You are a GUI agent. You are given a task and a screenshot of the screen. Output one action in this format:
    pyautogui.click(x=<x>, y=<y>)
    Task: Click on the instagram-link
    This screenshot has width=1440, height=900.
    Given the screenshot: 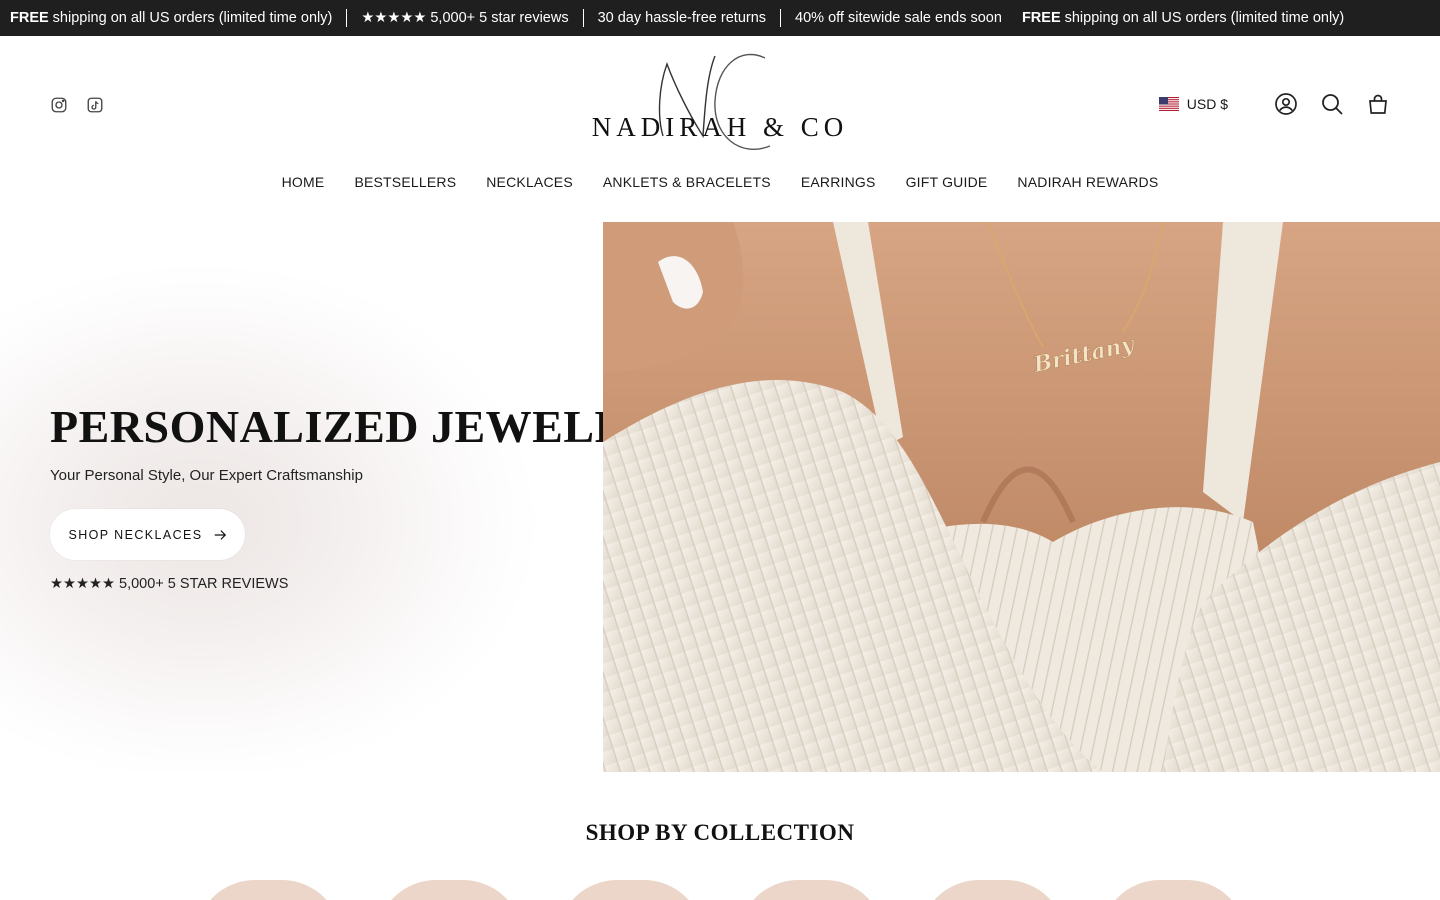 What is the action you would take?
    pyautogui.click(x=59, y=105)
    